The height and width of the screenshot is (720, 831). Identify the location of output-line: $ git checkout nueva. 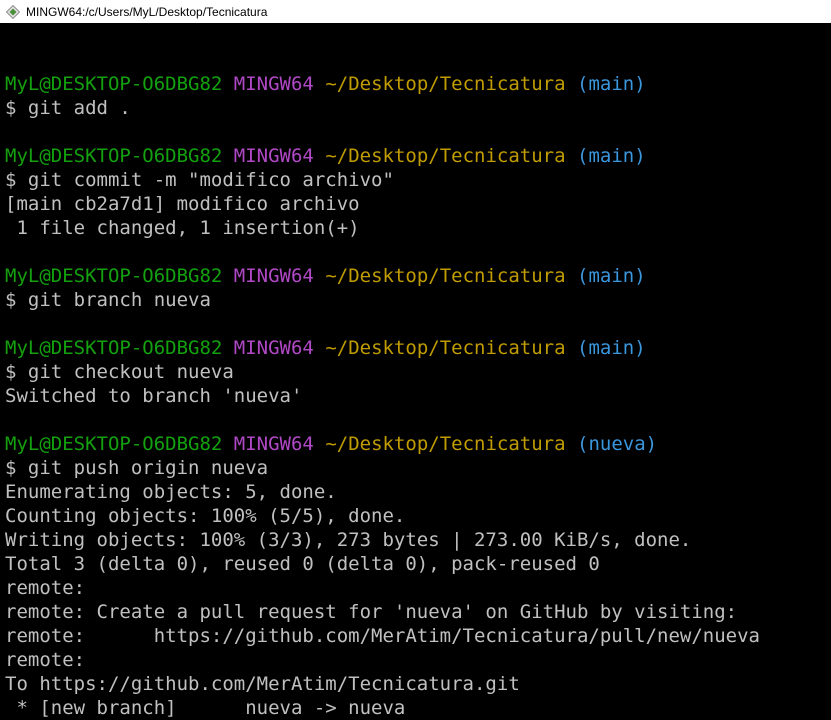
(119, 372).